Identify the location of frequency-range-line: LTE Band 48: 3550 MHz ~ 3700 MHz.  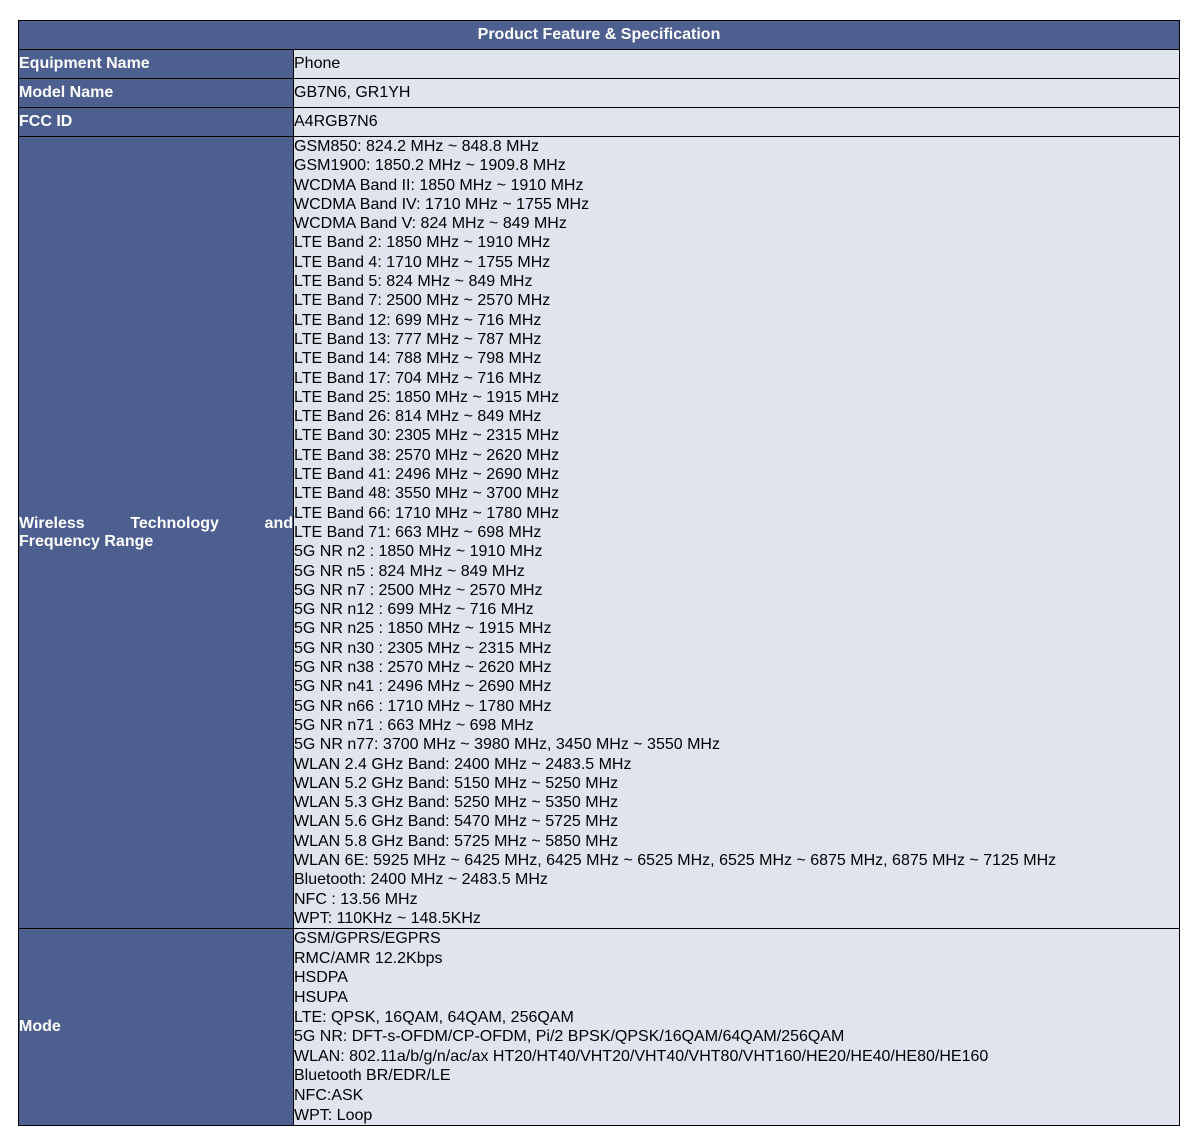
(427, 494).